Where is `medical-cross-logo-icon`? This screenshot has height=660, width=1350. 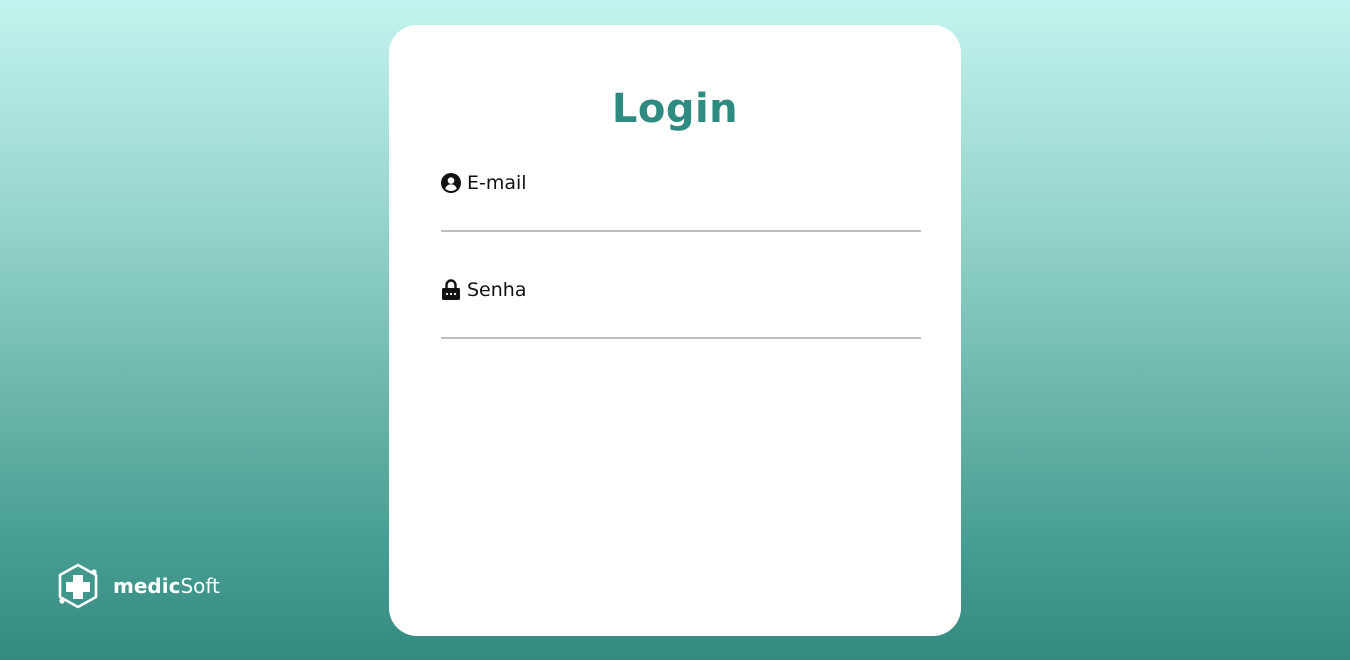
medical-cross-logo-icon is located at coordinates (78, 586).